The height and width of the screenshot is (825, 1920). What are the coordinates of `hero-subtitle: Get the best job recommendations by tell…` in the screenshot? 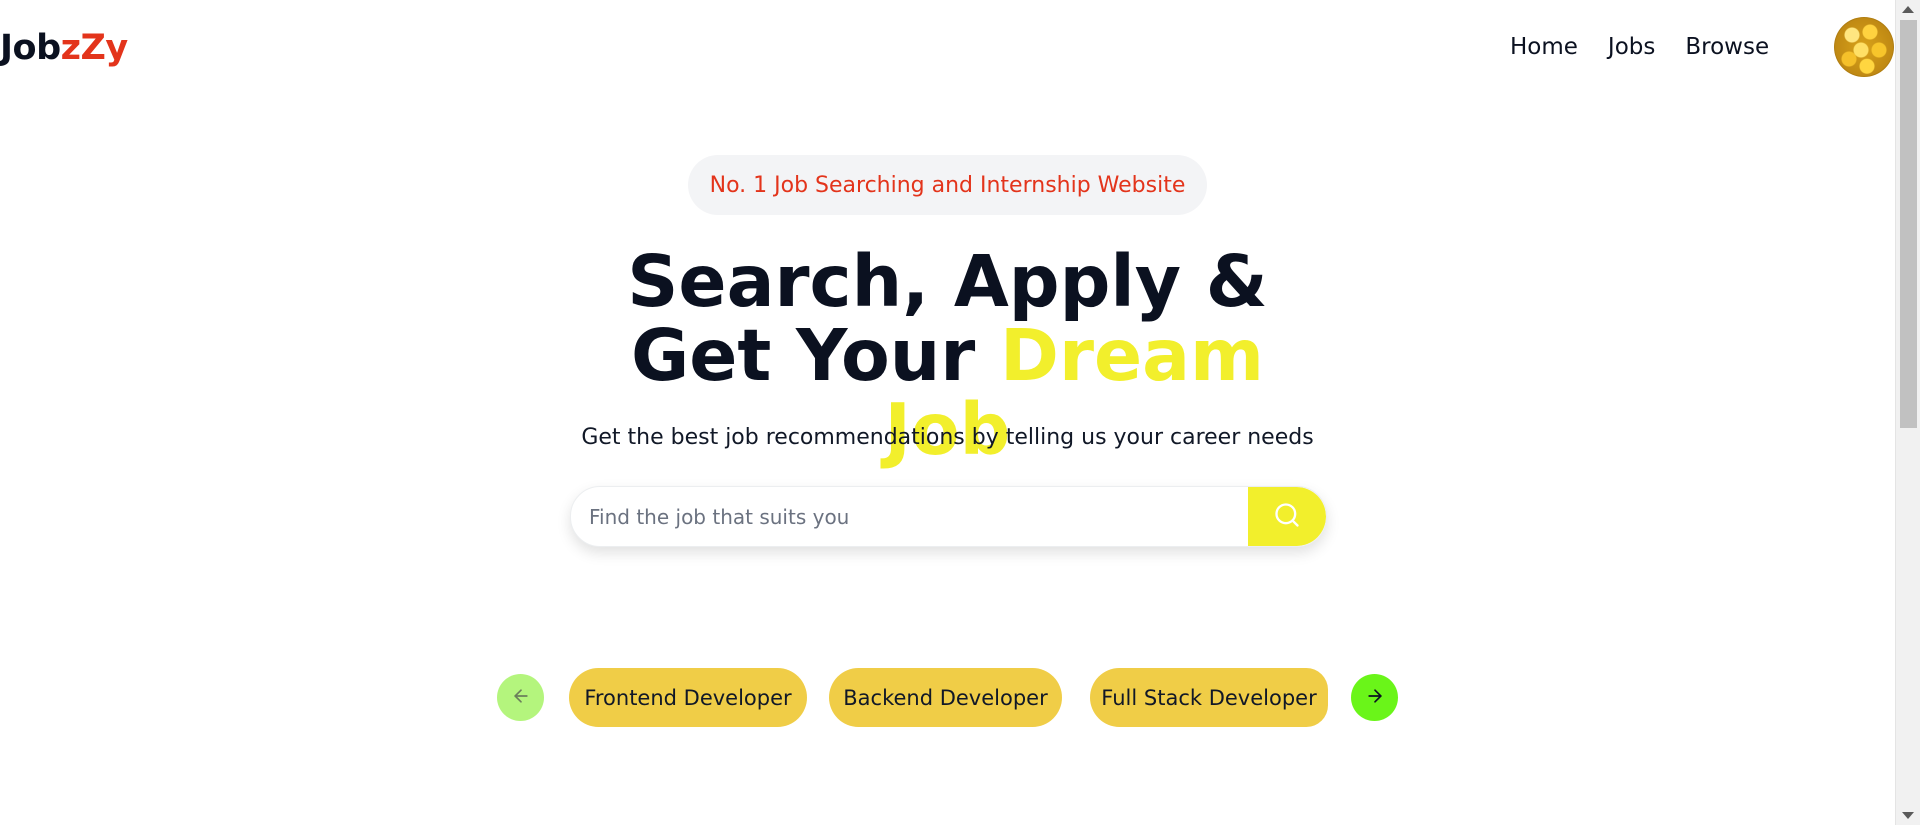 It's located at (947, 437).